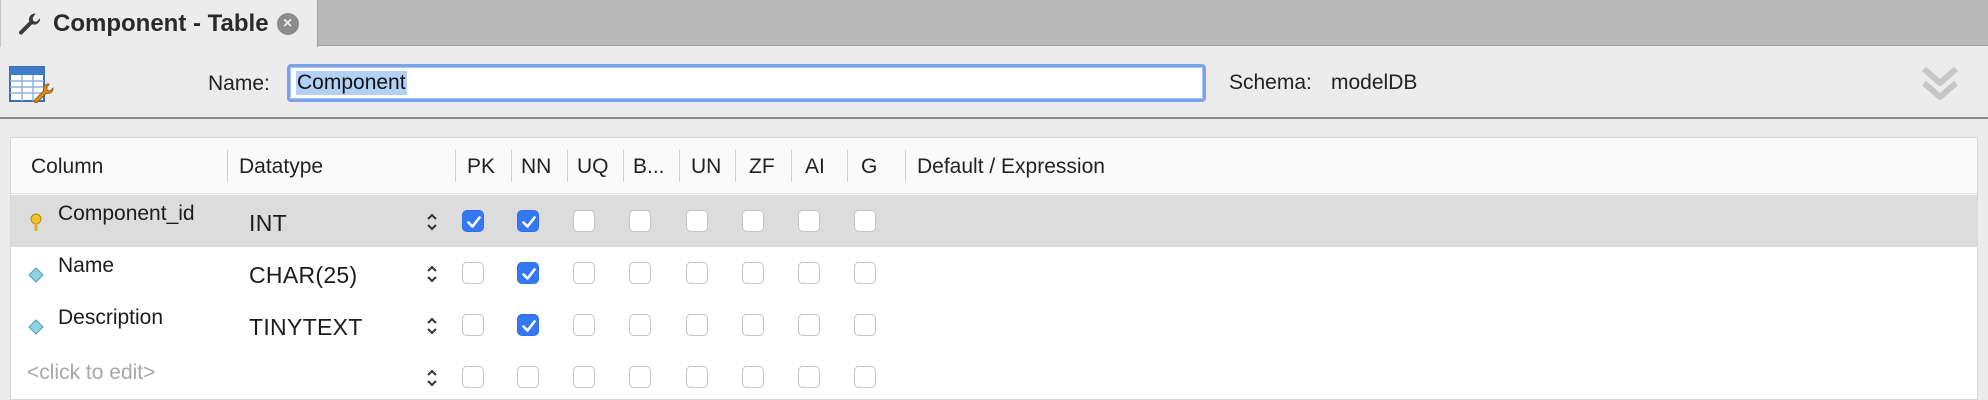 Image resolution: width=1988 pixels, height=400 pixels. Describe the element at coordinates (1374, 82) in the screenshot. I see `schema-value: modelDB` at that location.